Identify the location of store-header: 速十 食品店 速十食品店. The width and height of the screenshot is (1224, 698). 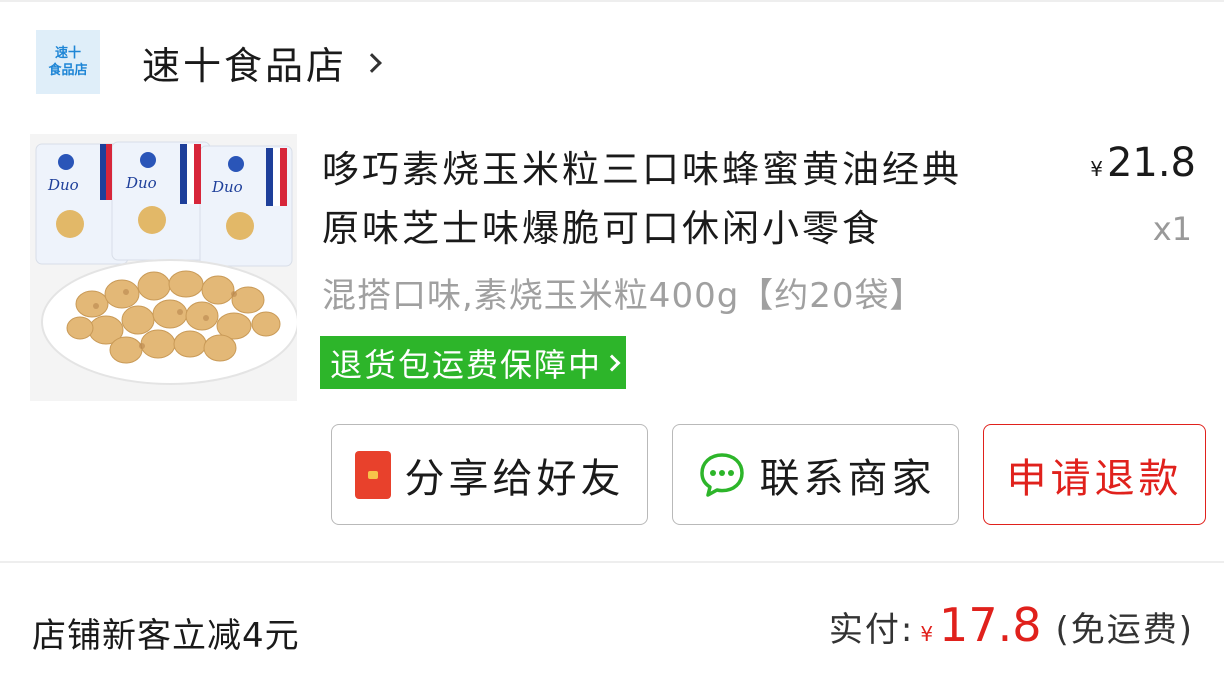
(209, 62).